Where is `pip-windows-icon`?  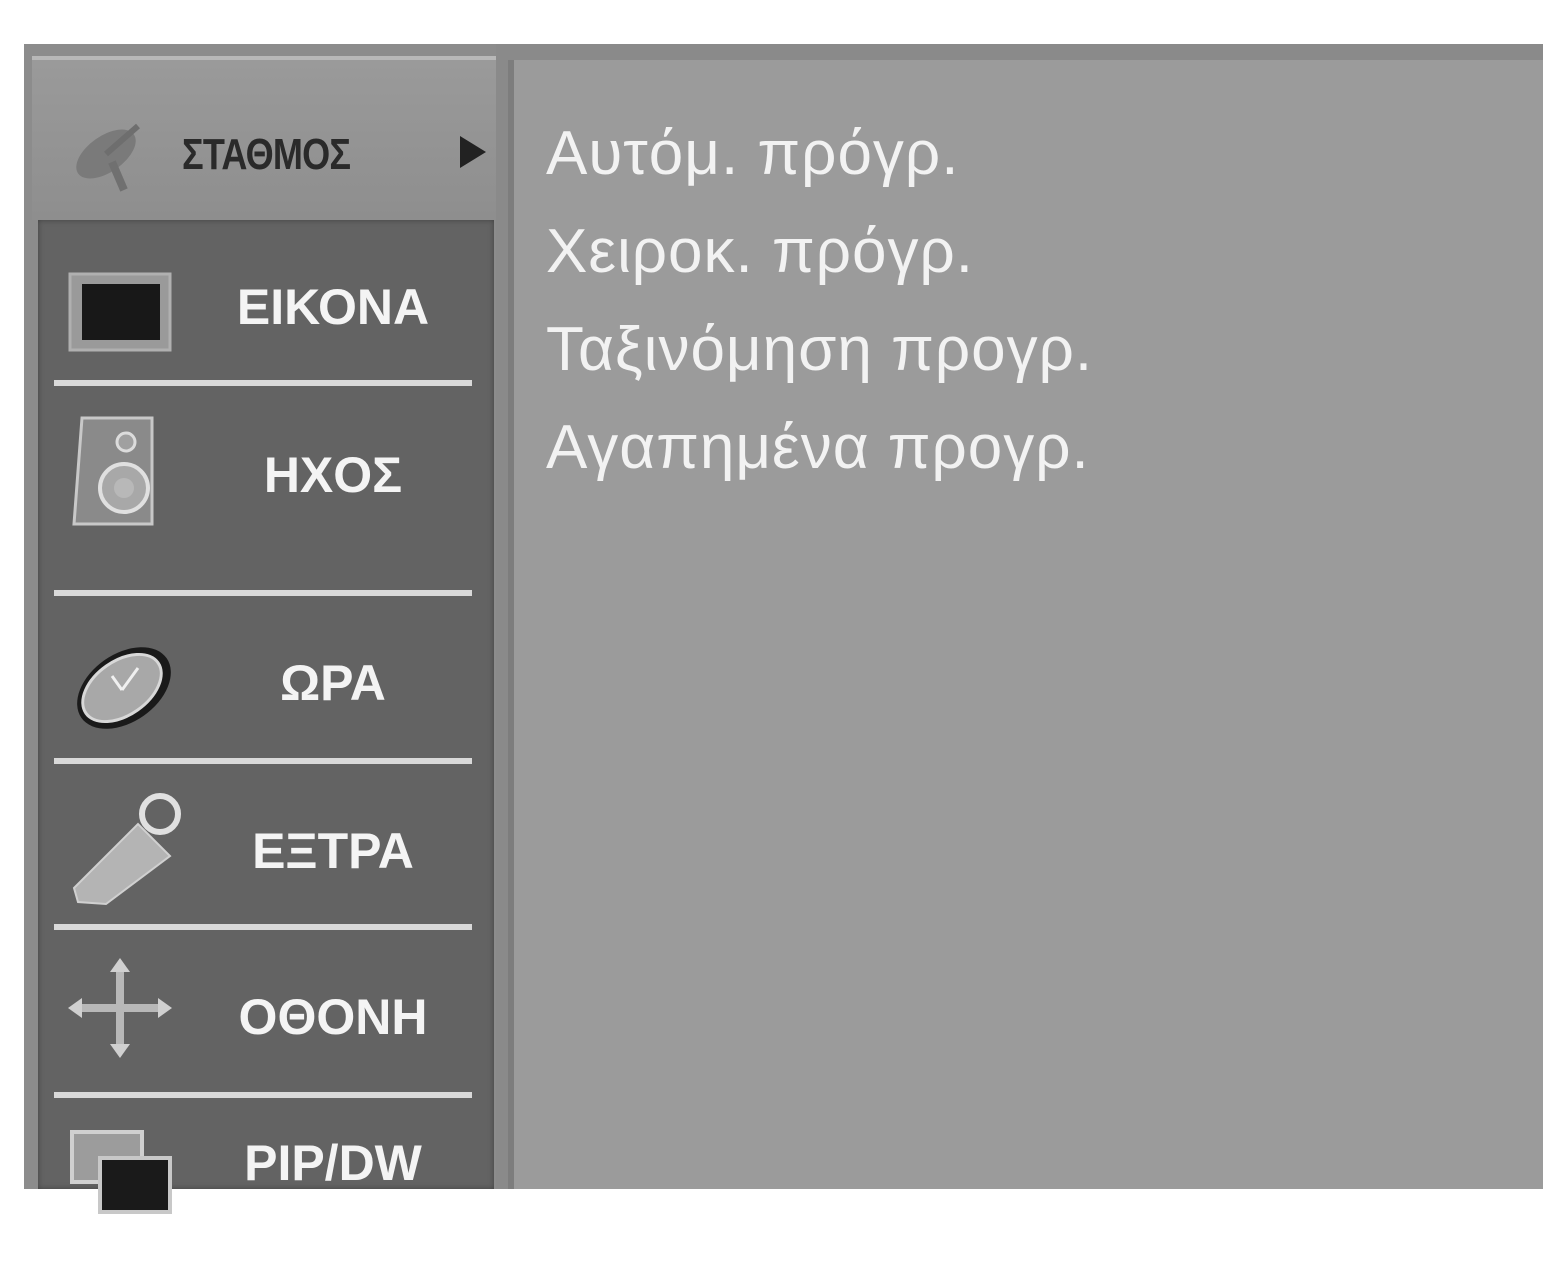 pip-windows-icon is located at coordinates (121, 1172).